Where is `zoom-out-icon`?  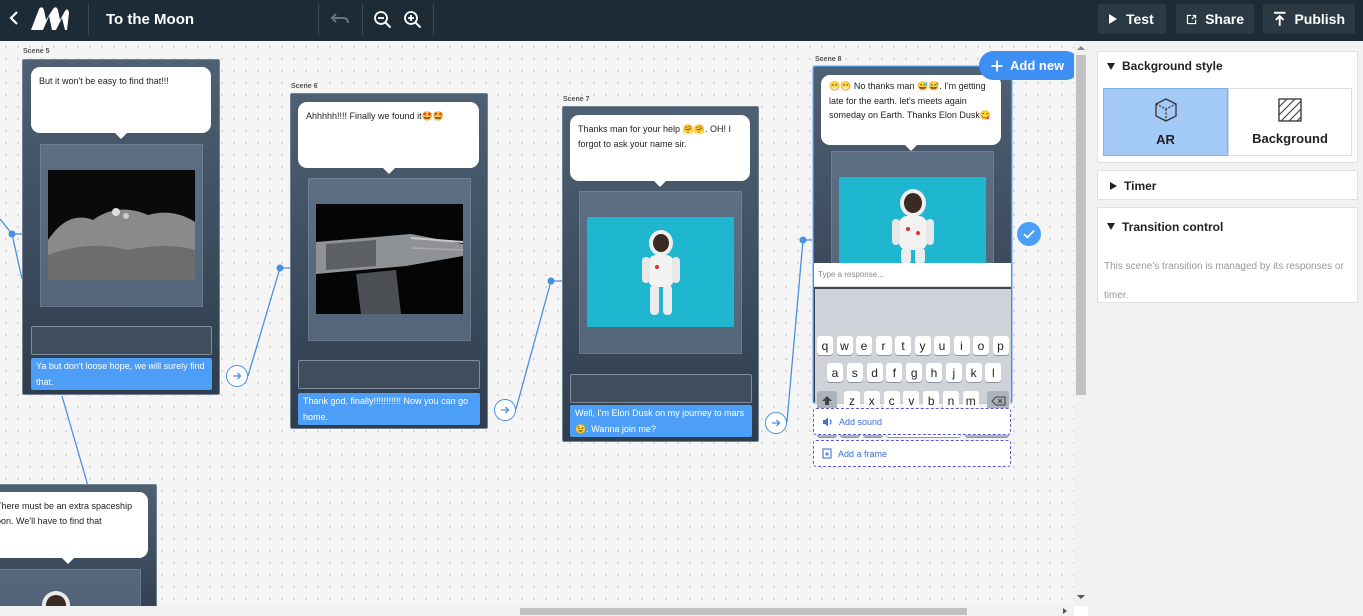
zoom-out-icon is located at coordinates (382, 19).